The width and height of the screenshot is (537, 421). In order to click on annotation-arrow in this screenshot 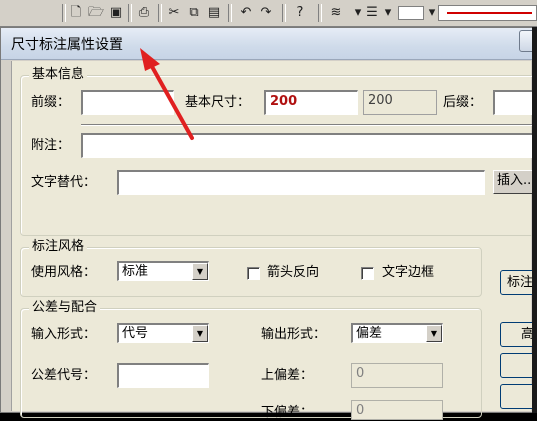, I will do `click(167, 94)`.